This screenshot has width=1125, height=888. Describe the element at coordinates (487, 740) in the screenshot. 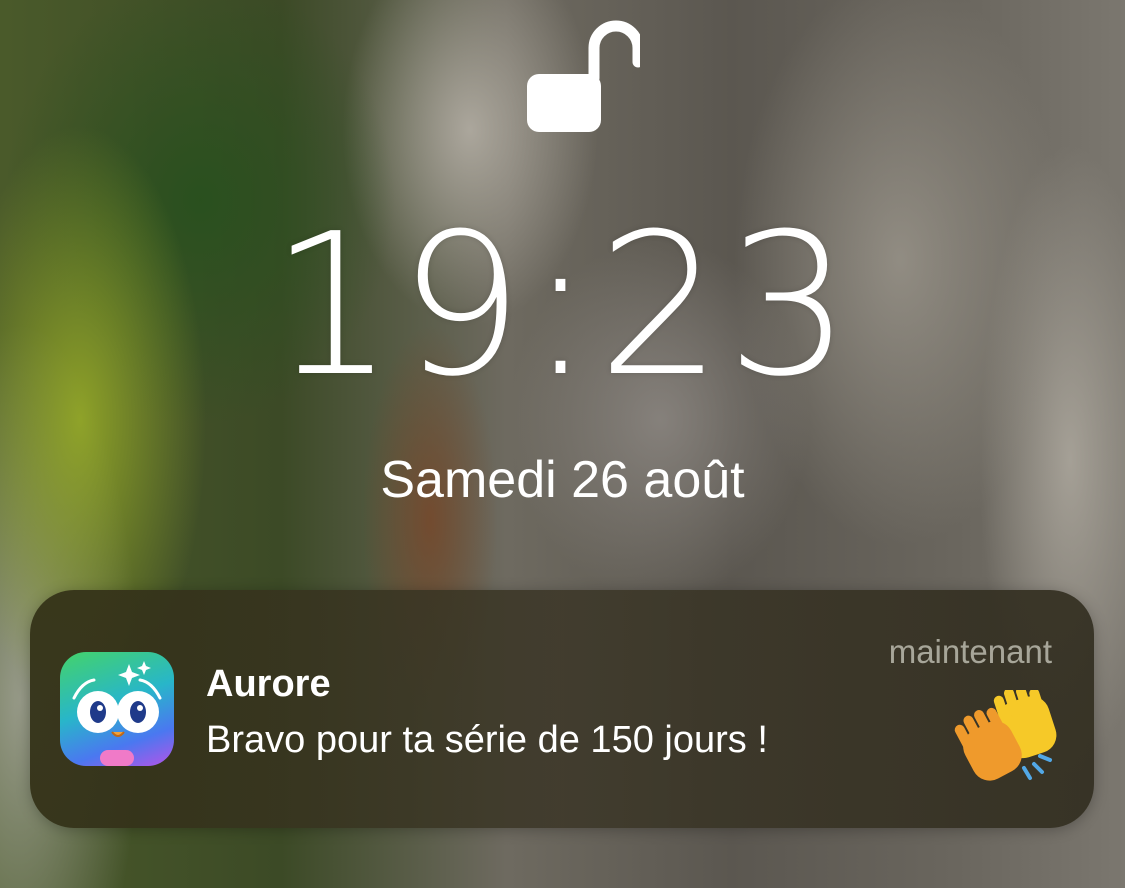

I see `notification-message: Bravo pour ta série de 150 jours !` at that location.